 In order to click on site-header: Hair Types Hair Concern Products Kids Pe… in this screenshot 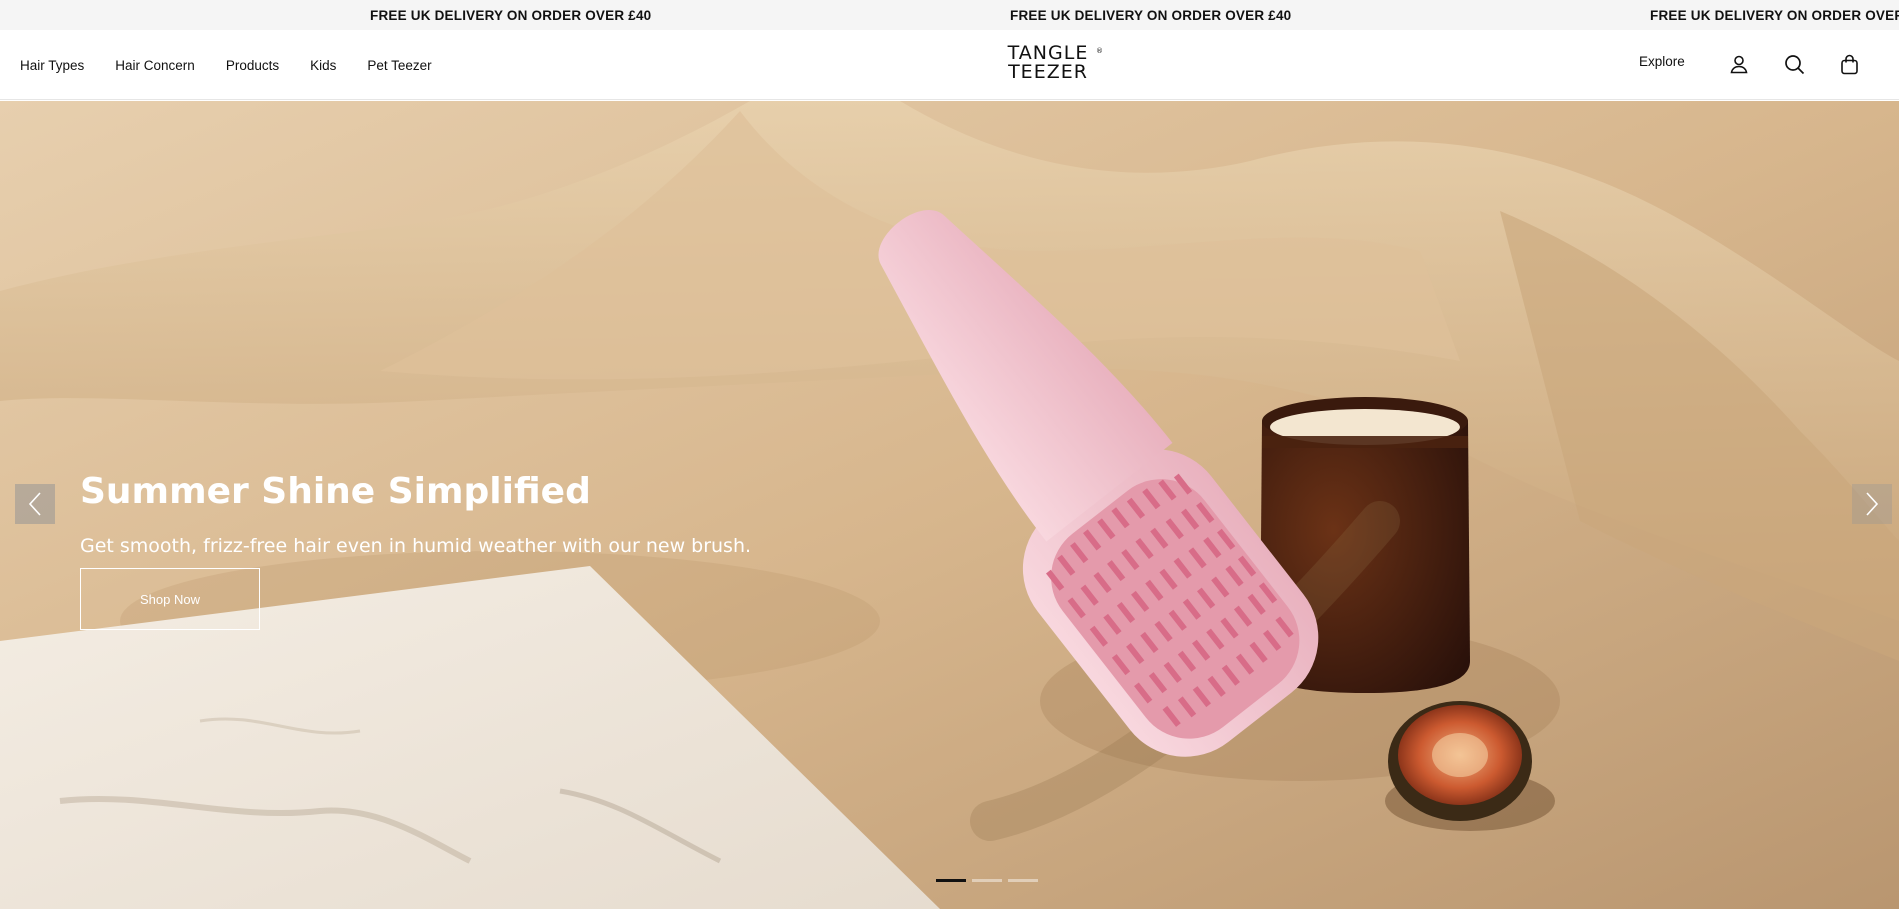, I will do `click(949, 65)`.